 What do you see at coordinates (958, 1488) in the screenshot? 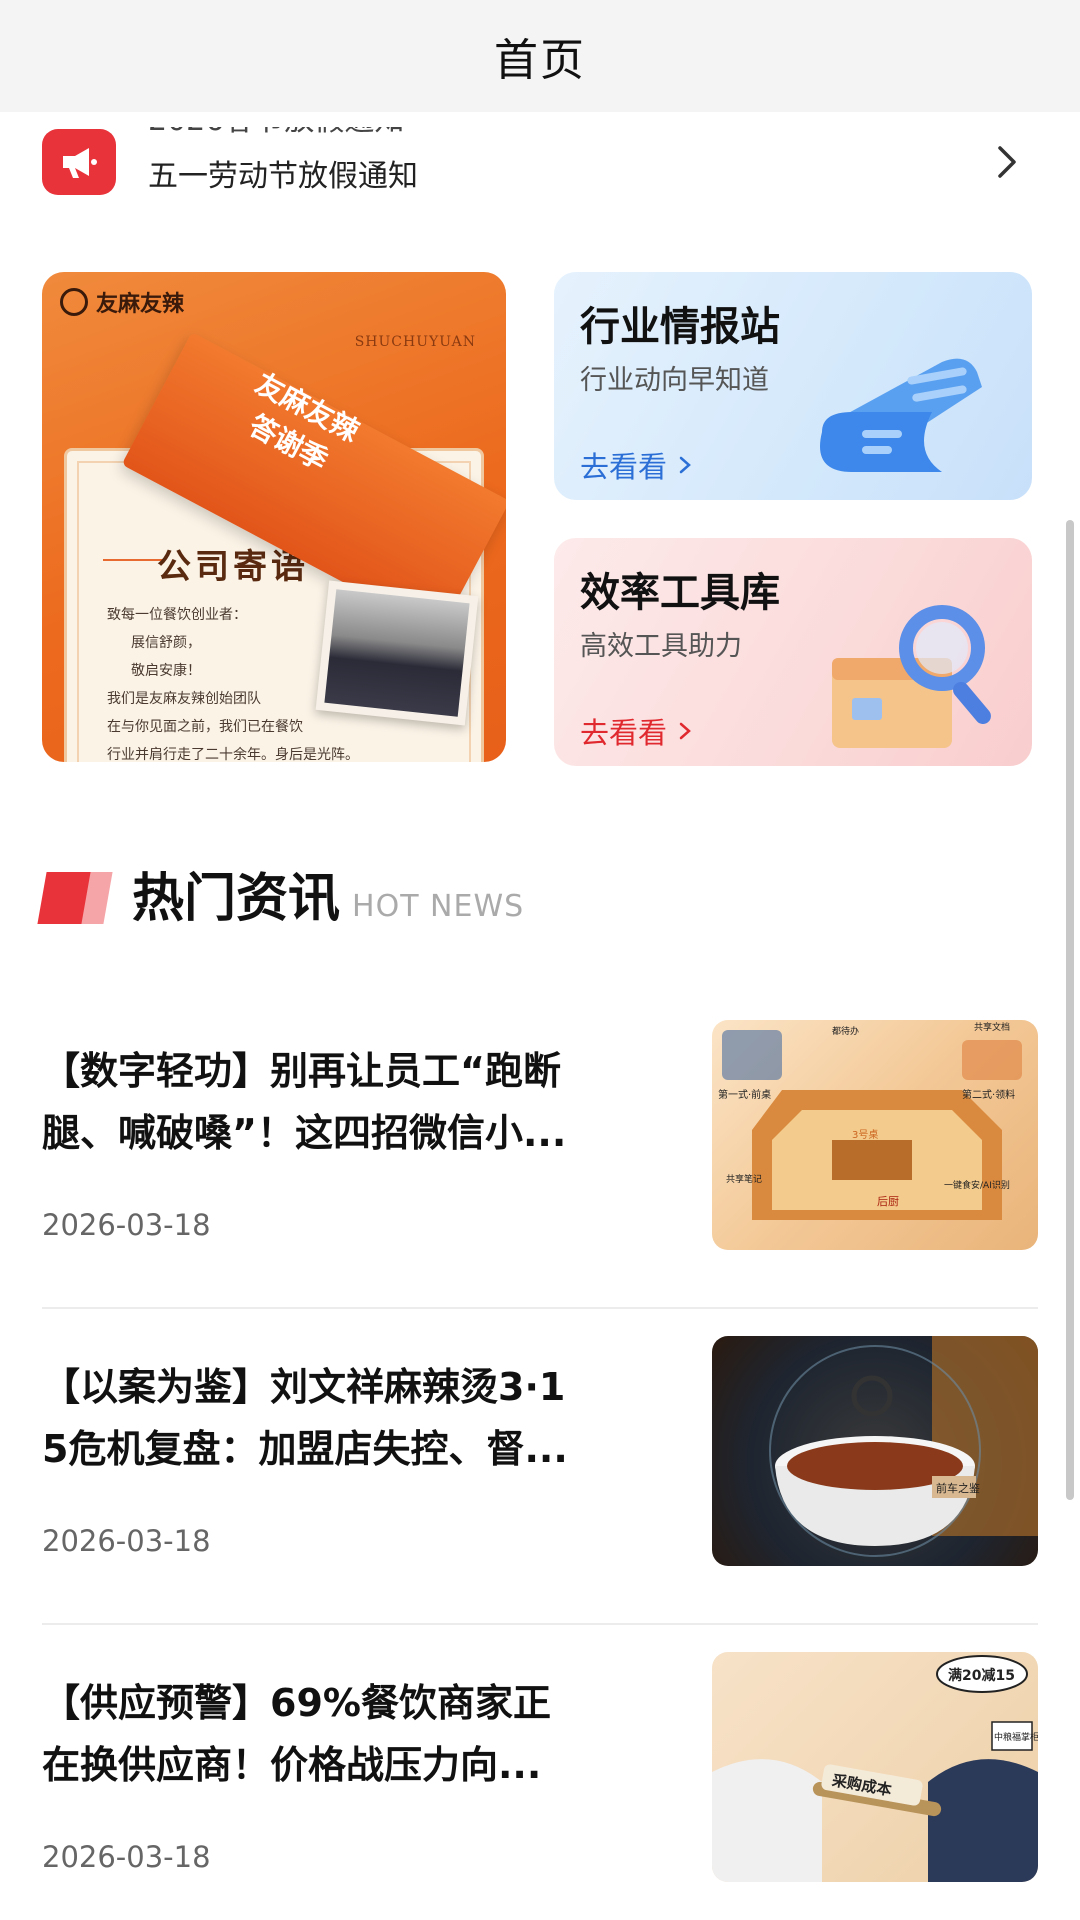
I see `svg-text: 前车之鉴` at bounding box center [958, 1488].